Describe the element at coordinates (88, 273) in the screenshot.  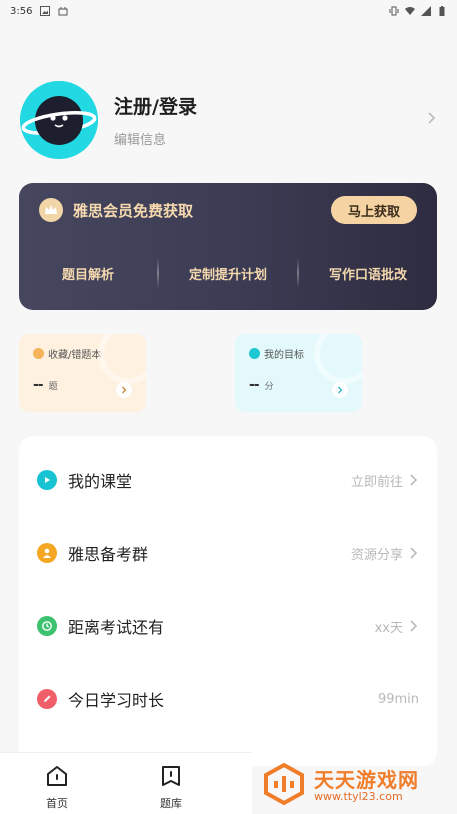
I see `feature-item: 题目解析` at that location.